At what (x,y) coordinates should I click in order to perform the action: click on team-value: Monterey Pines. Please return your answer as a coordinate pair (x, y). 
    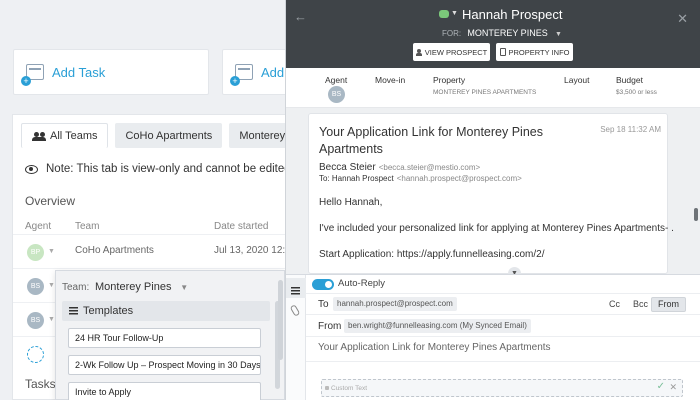
    Looking at the image, I should click on (133, 287).